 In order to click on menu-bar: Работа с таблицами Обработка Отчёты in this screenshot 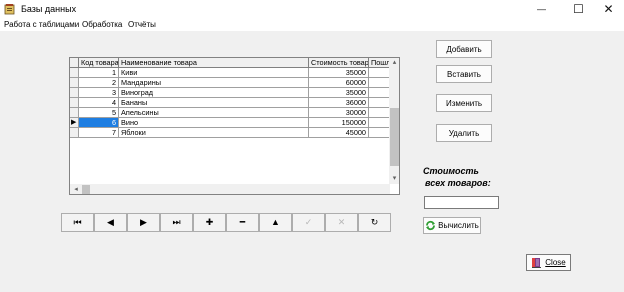, I will do `click(312, 25)`.